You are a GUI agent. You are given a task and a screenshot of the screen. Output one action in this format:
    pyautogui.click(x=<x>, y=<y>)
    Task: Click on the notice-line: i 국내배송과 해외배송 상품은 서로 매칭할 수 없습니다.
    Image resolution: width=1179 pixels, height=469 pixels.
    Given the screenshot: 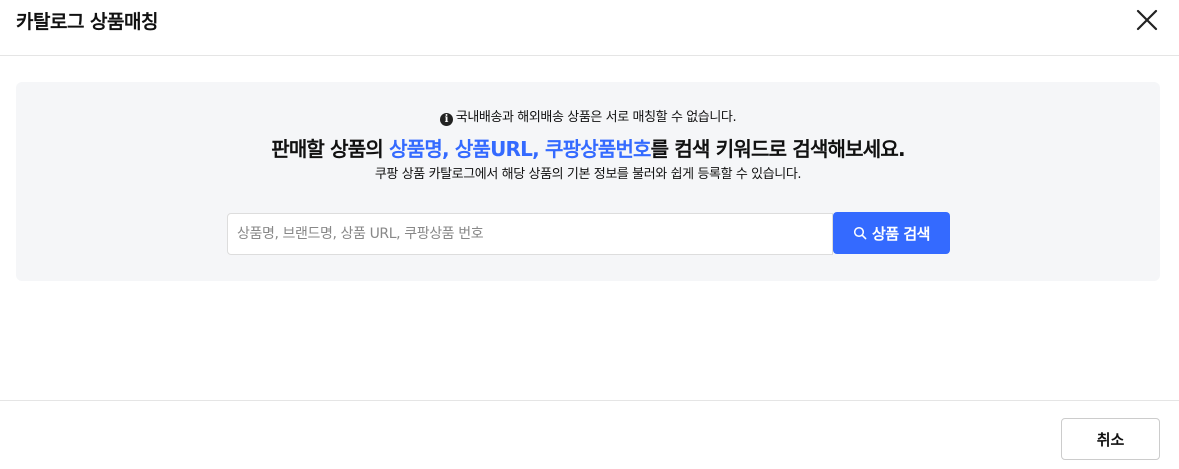 What is the action you would take?
    pyautogui.click(x=588, y=118)
    